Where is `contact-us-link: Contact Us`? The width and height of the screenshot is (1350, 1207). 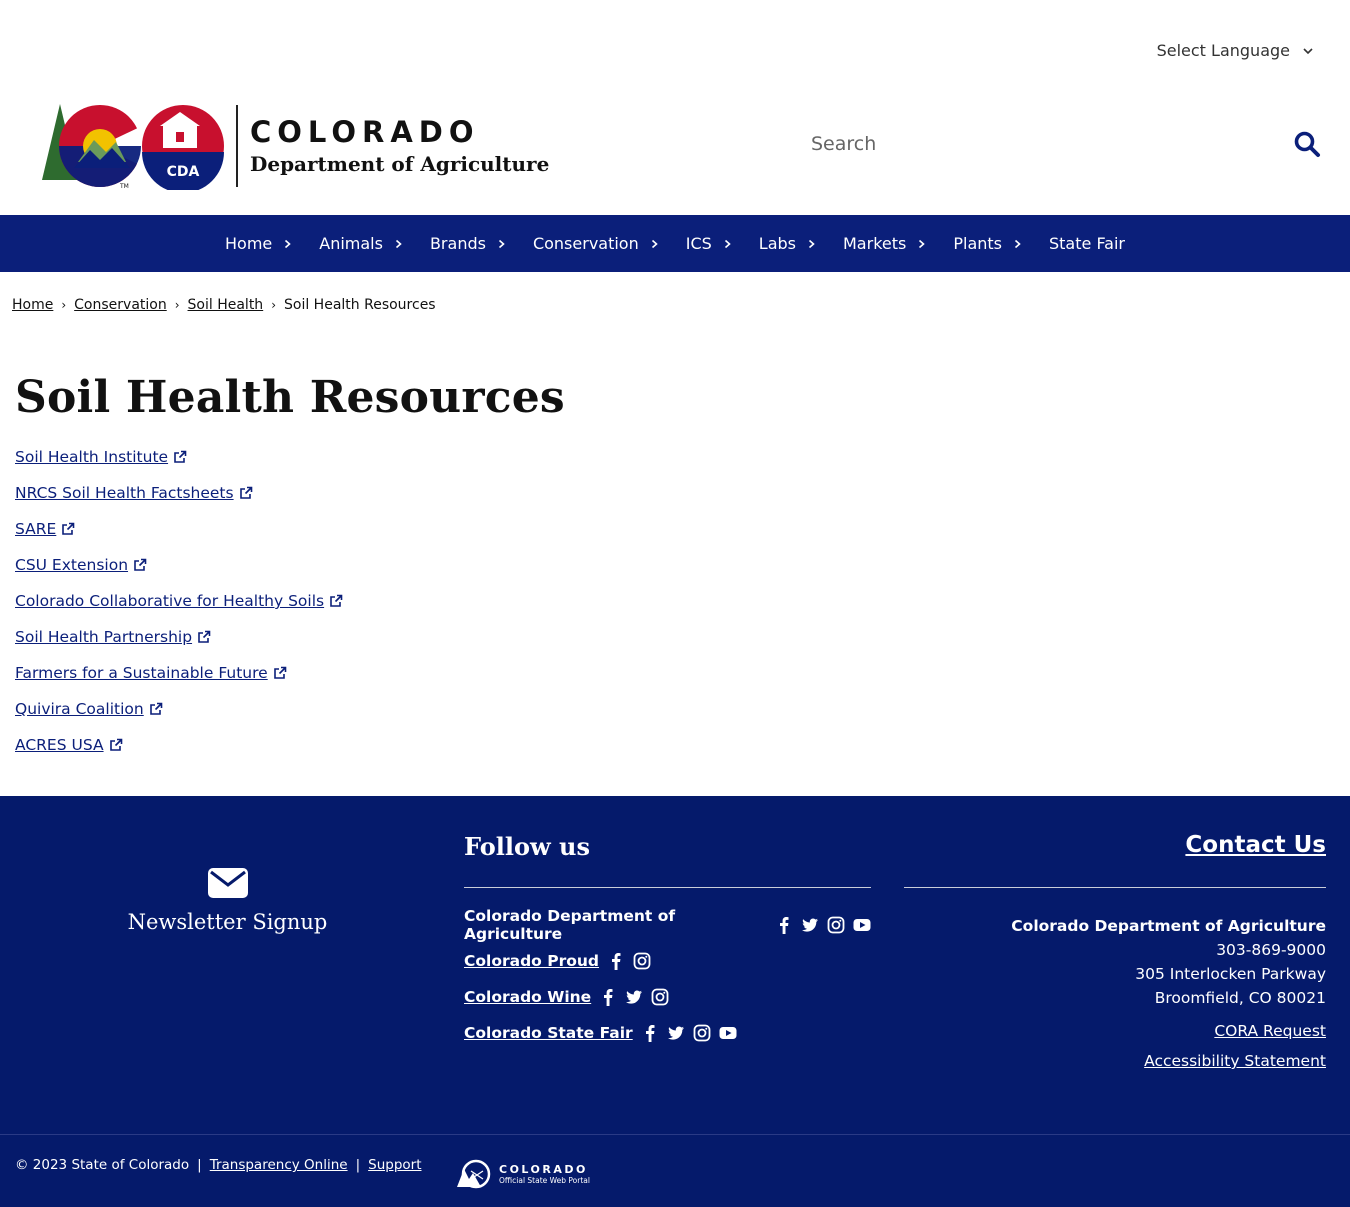 contact-us-link: Contact Us is located at coordinates (1255, 845).